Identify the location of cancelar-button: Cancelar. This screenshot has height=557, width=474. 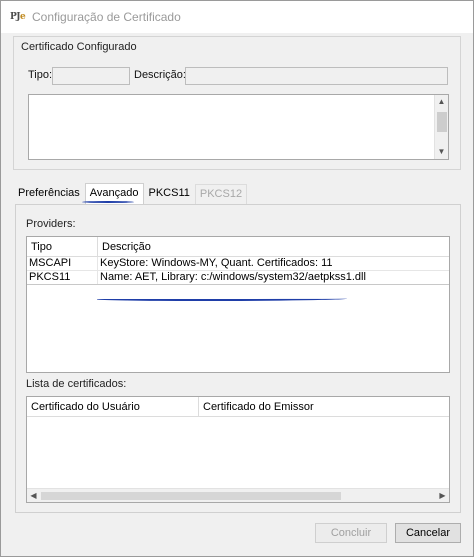
(428, 533).